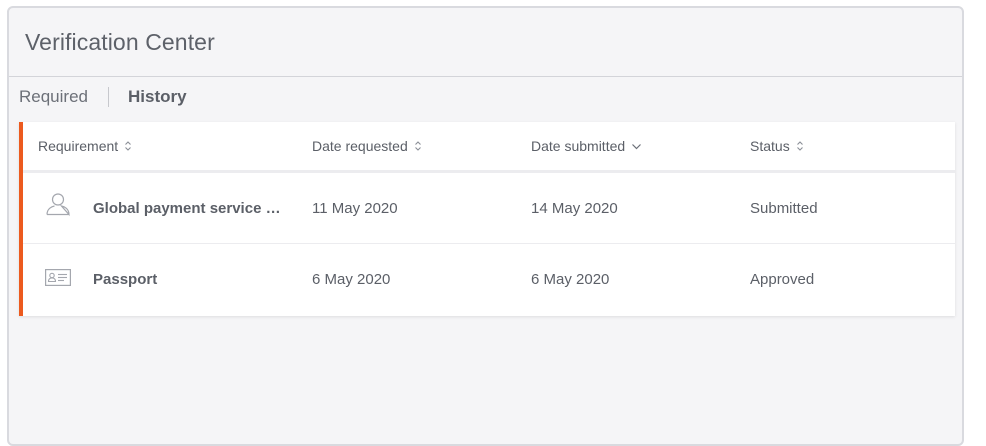 This screenshot has height=446, width=986. I want to click on status-text: Approved, so click(782, 279).